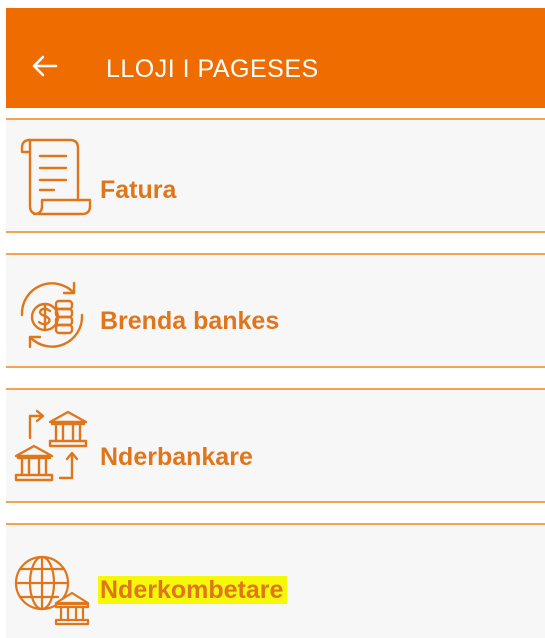 The width and height of the screenshot is (545, 638). Describe the element at coordinates (190, 321) in the screenshot. I see `payment-option-label: Brenda bankes` at that location.